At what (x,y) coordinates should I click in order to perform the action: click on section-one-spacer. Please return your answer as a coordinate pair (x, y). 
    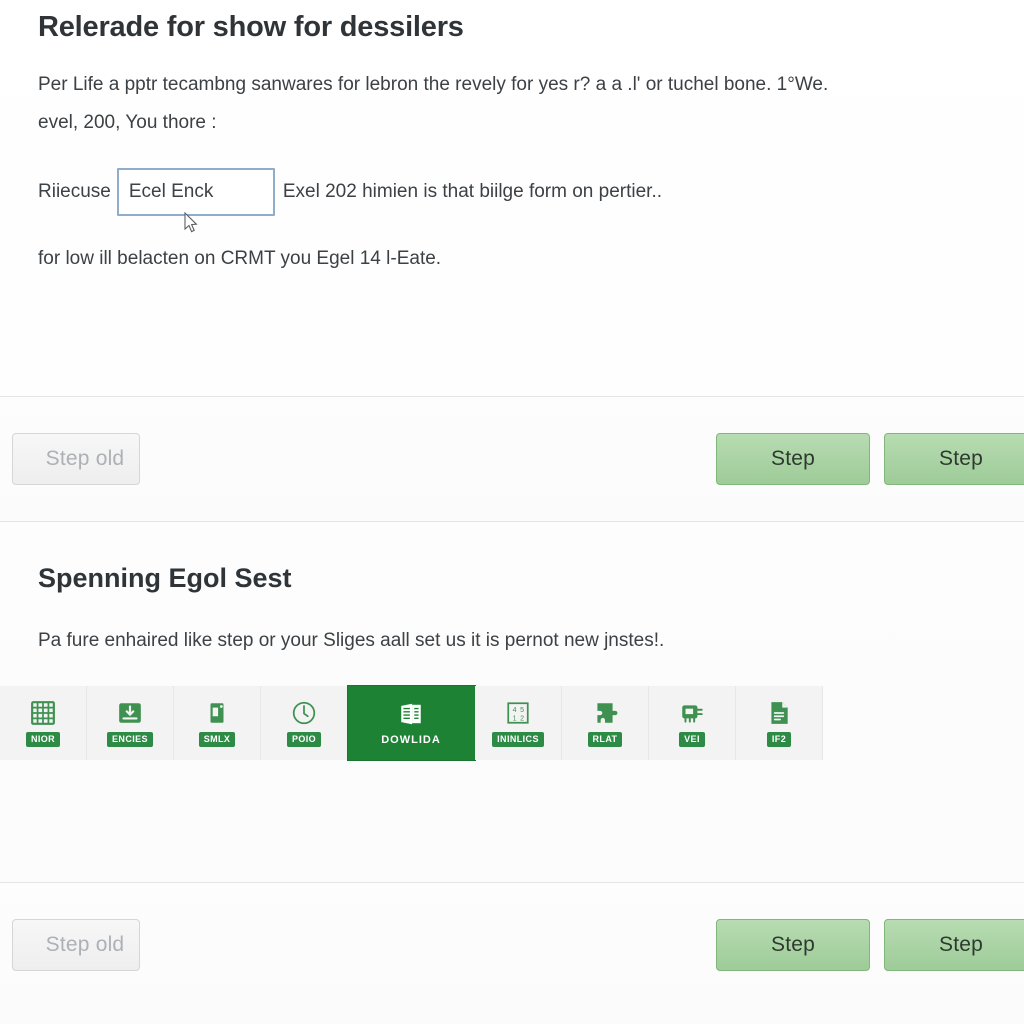
    Looking at the image, I should click on (512, 337).